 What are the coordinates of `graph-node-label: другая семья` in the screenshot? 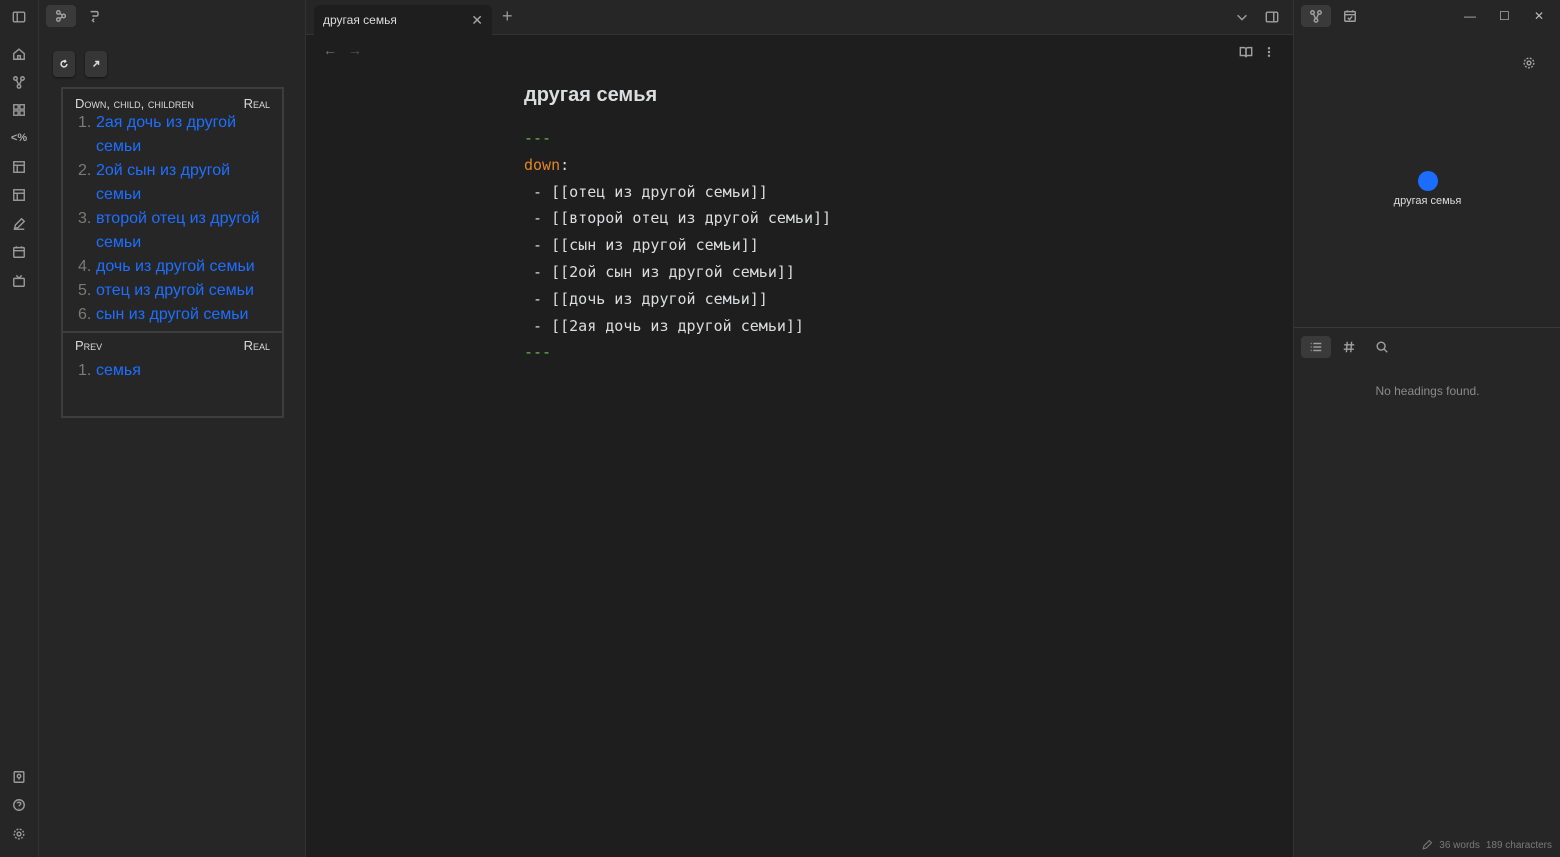 It's located at (1427, 201).